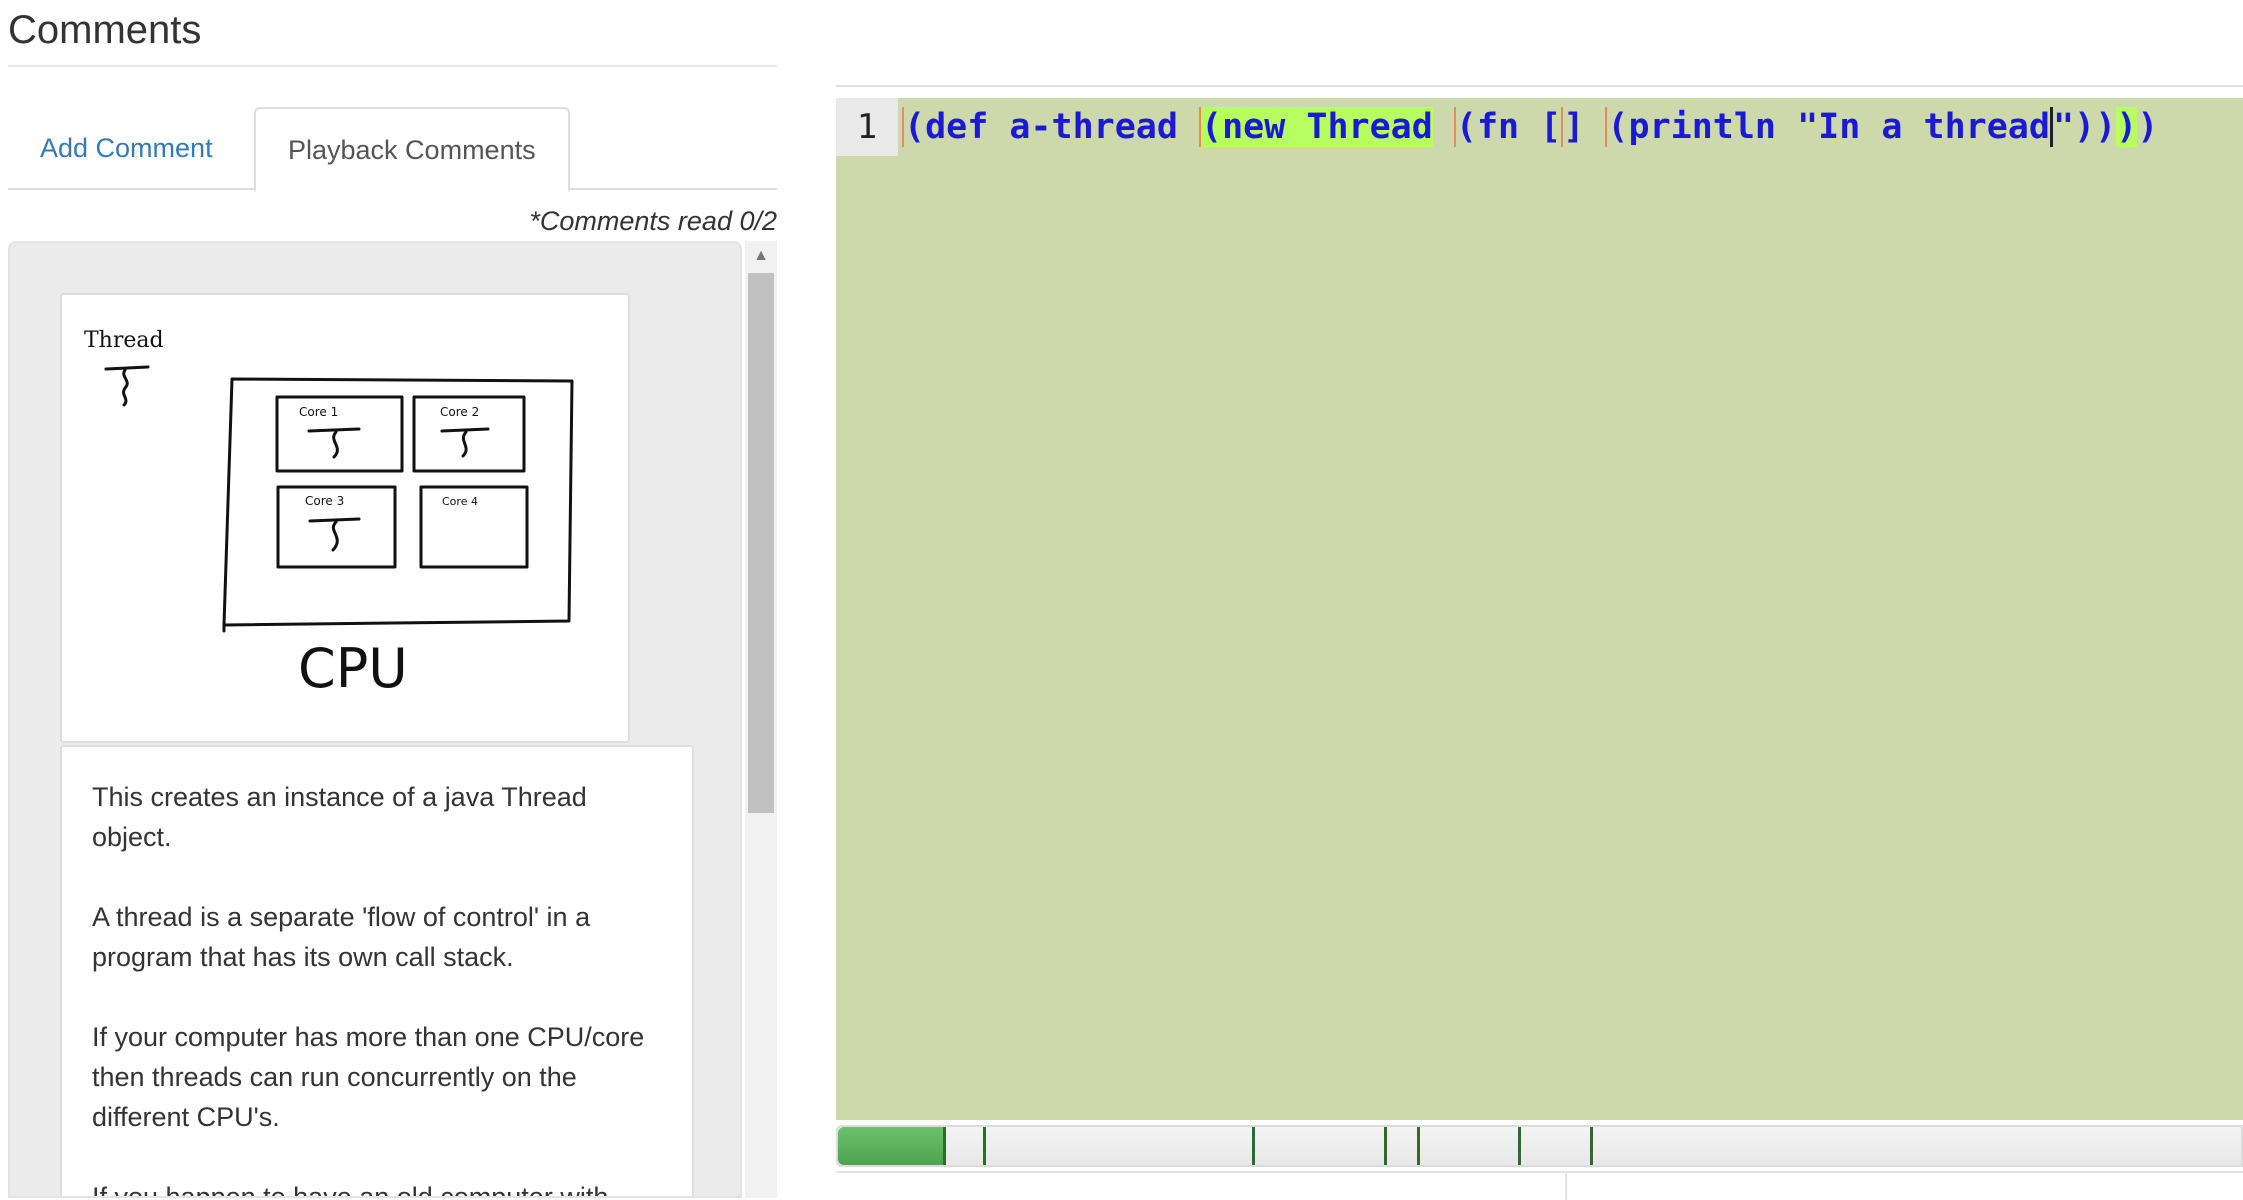 Image resolution: width=2243 pixels, height=1200 pixels. What do you see at coordinates (324, 501) in the screenshot?
I see `core-3-label: Core 3` at bounding box center [324, 501].